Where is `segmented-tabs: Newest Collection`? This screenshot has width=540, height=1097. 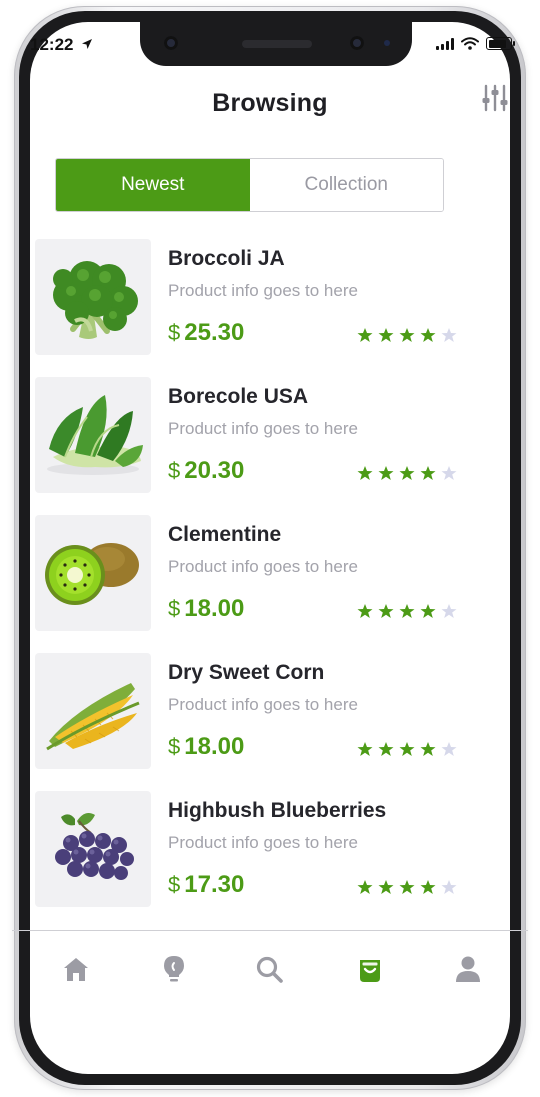
segmented-tabs: Newest Collection is located at coordinates (249, 185).